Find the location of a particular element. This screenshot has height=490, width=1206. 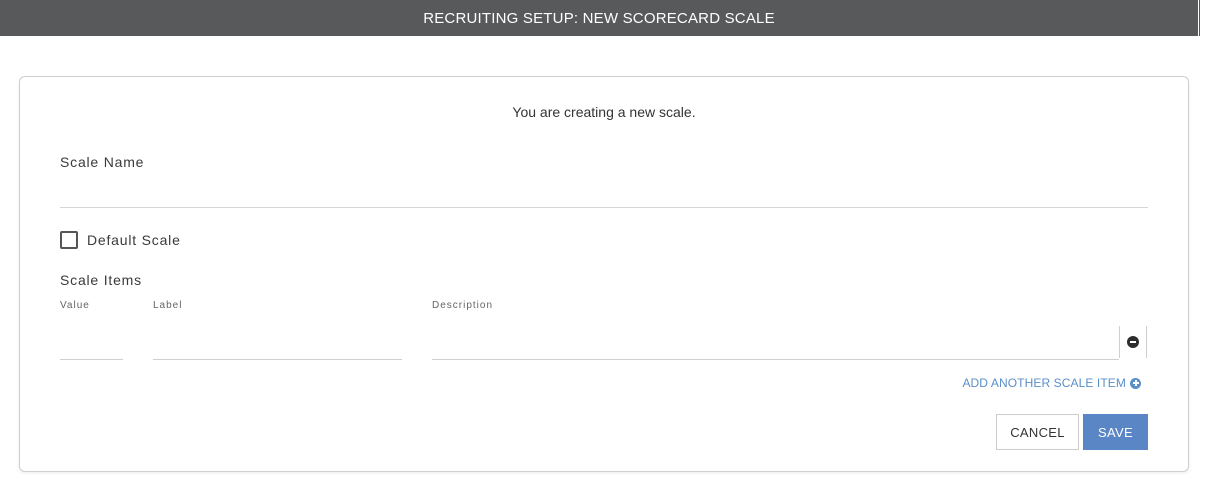

add-scale-item-link: ADD ANOTHER SCALE ITEM is located at coordinates (1051, 383).